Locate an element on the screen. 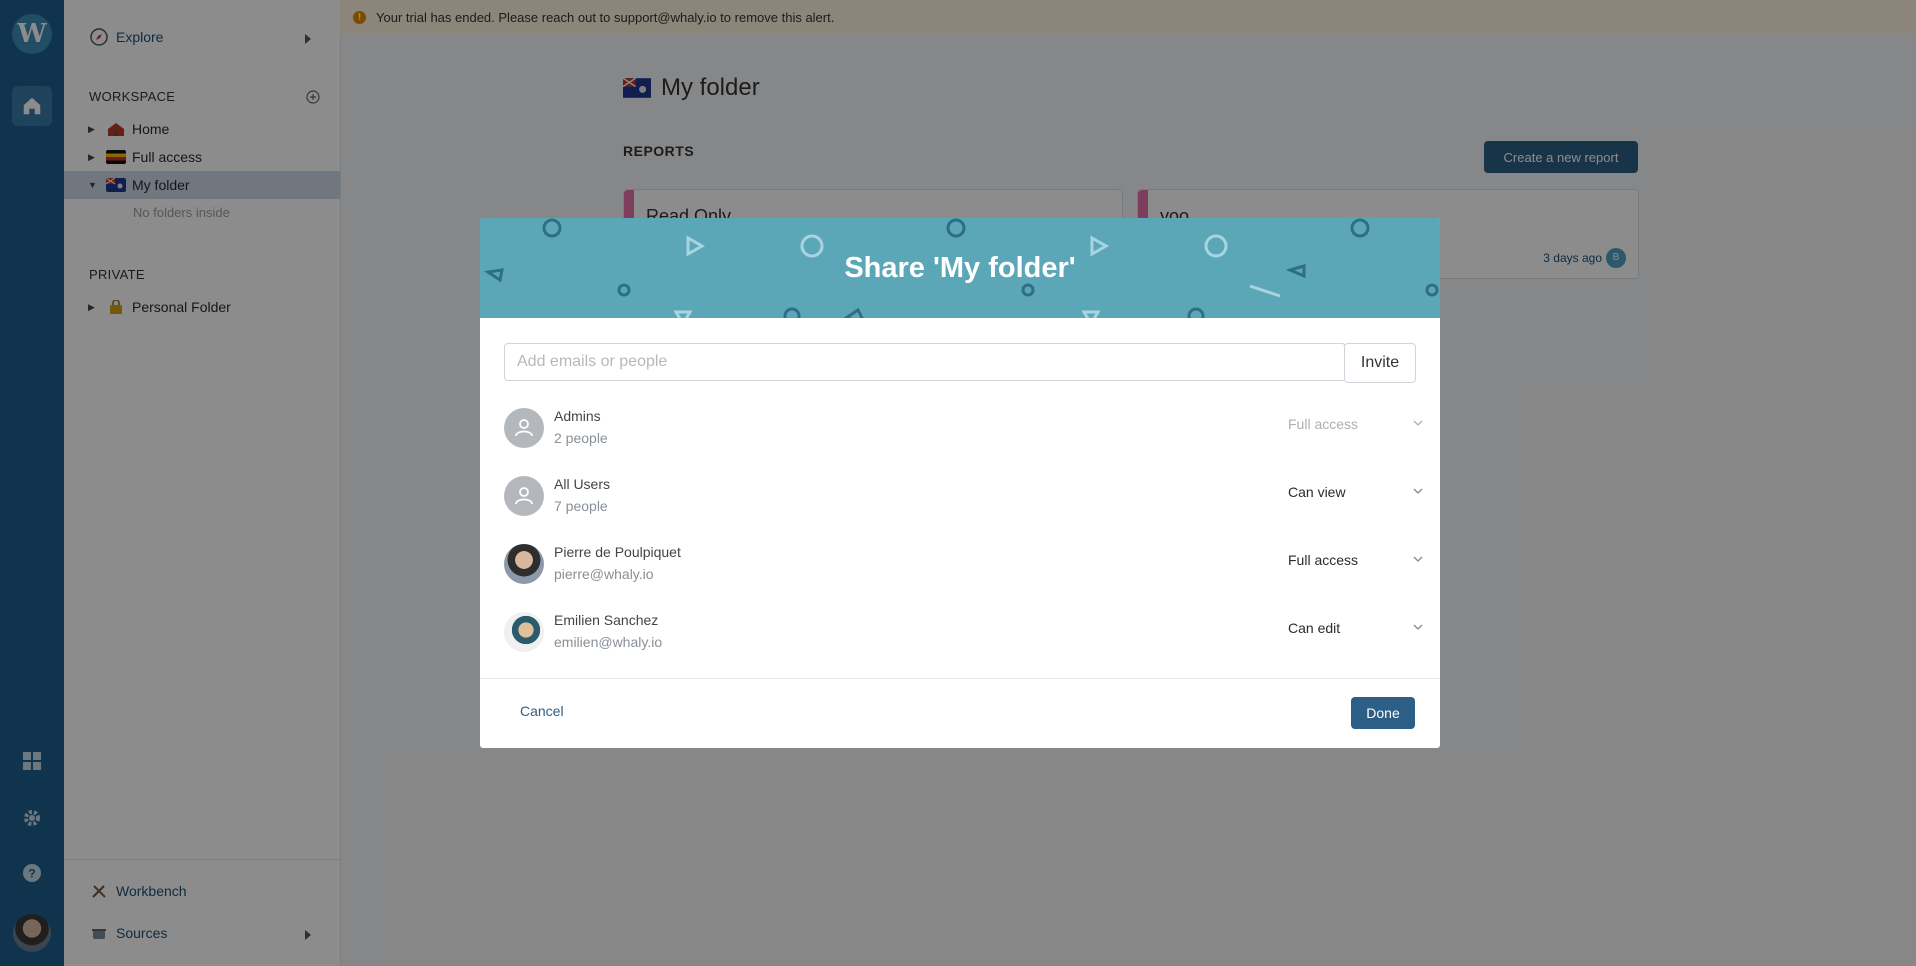 The width and height of the screenshot is (1916, 966). member-sub: 7 people is located at coordinates (581, 506).